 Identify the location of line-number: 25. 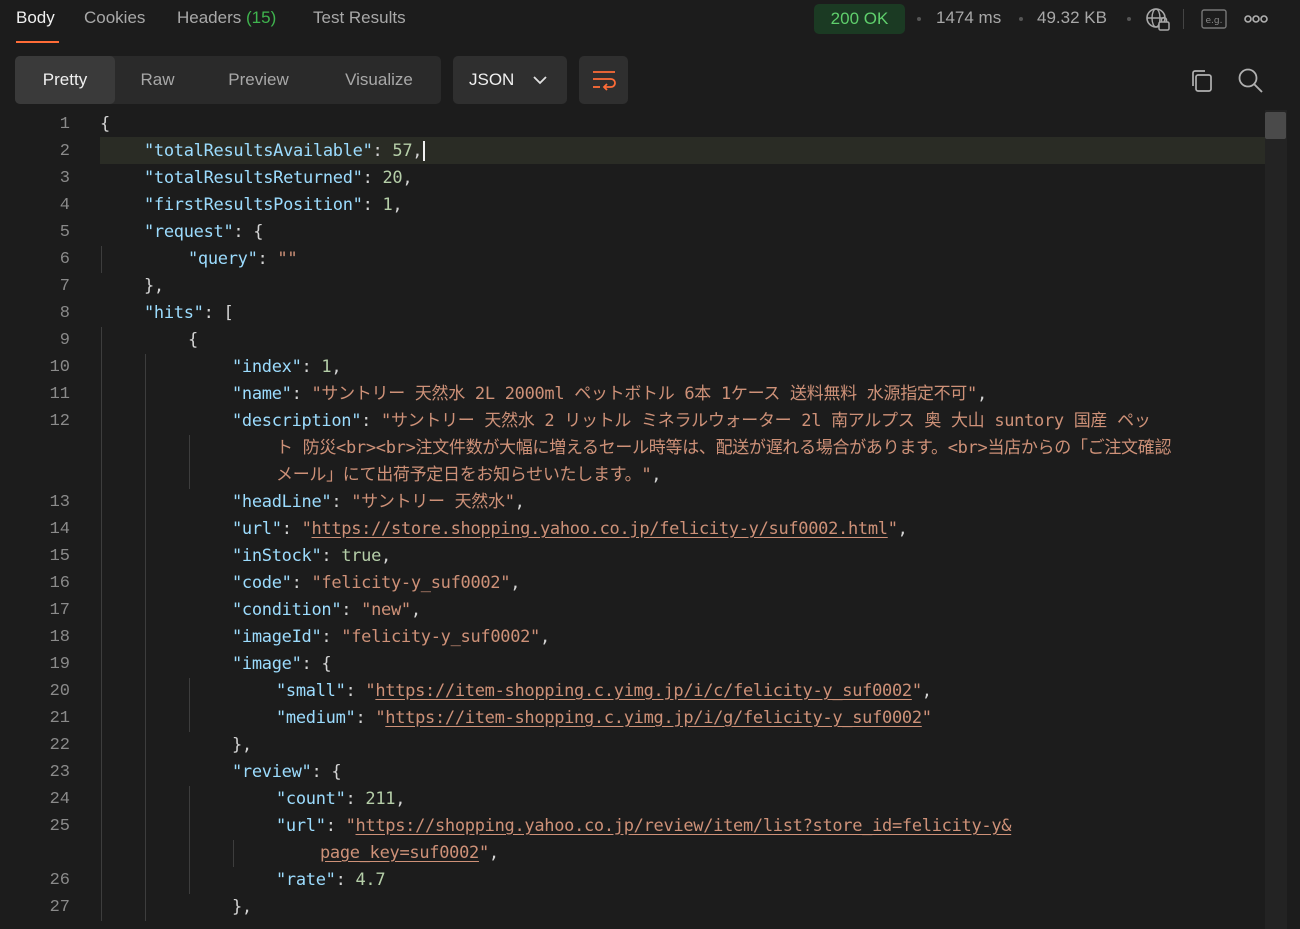
(59, 826).